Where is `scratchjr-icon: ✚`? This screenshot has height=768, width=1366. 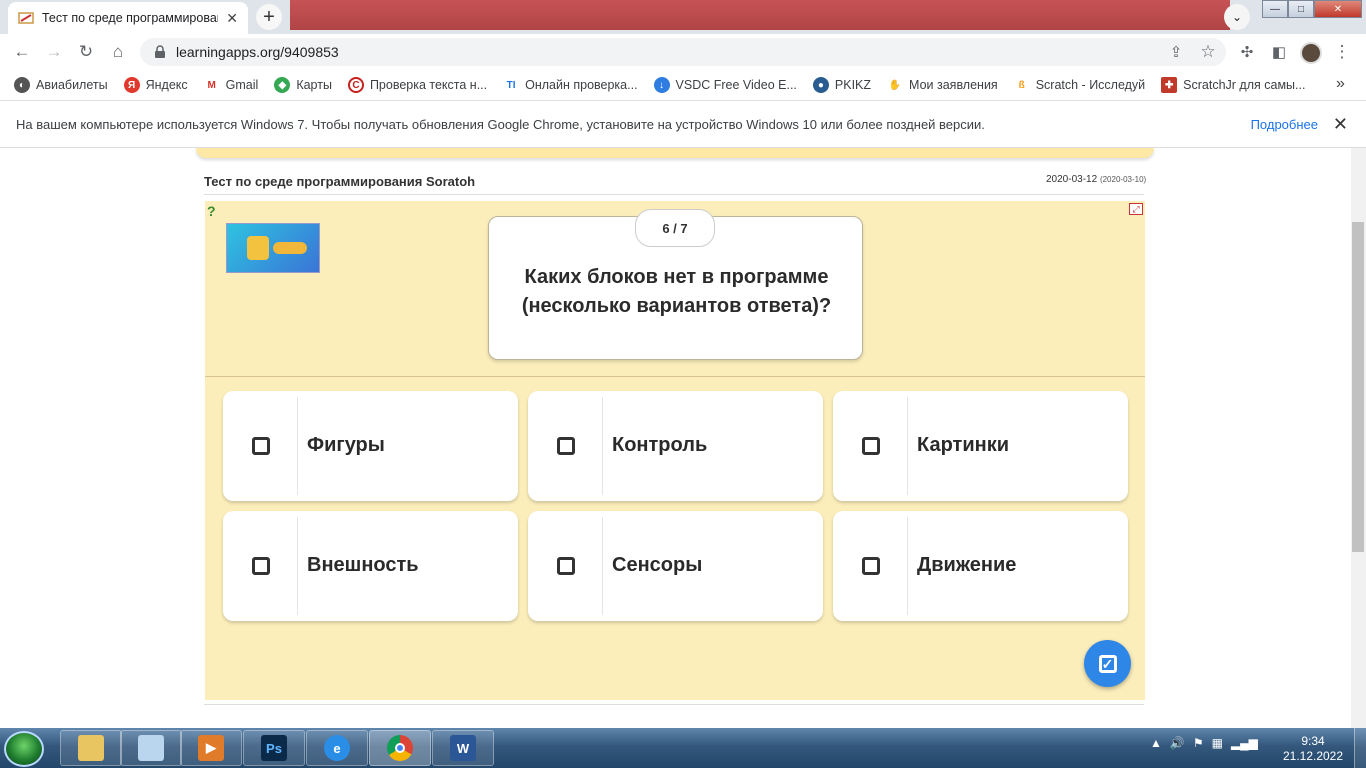 scratchjr-icon: ✚ is located at coordinates (1169, 85).